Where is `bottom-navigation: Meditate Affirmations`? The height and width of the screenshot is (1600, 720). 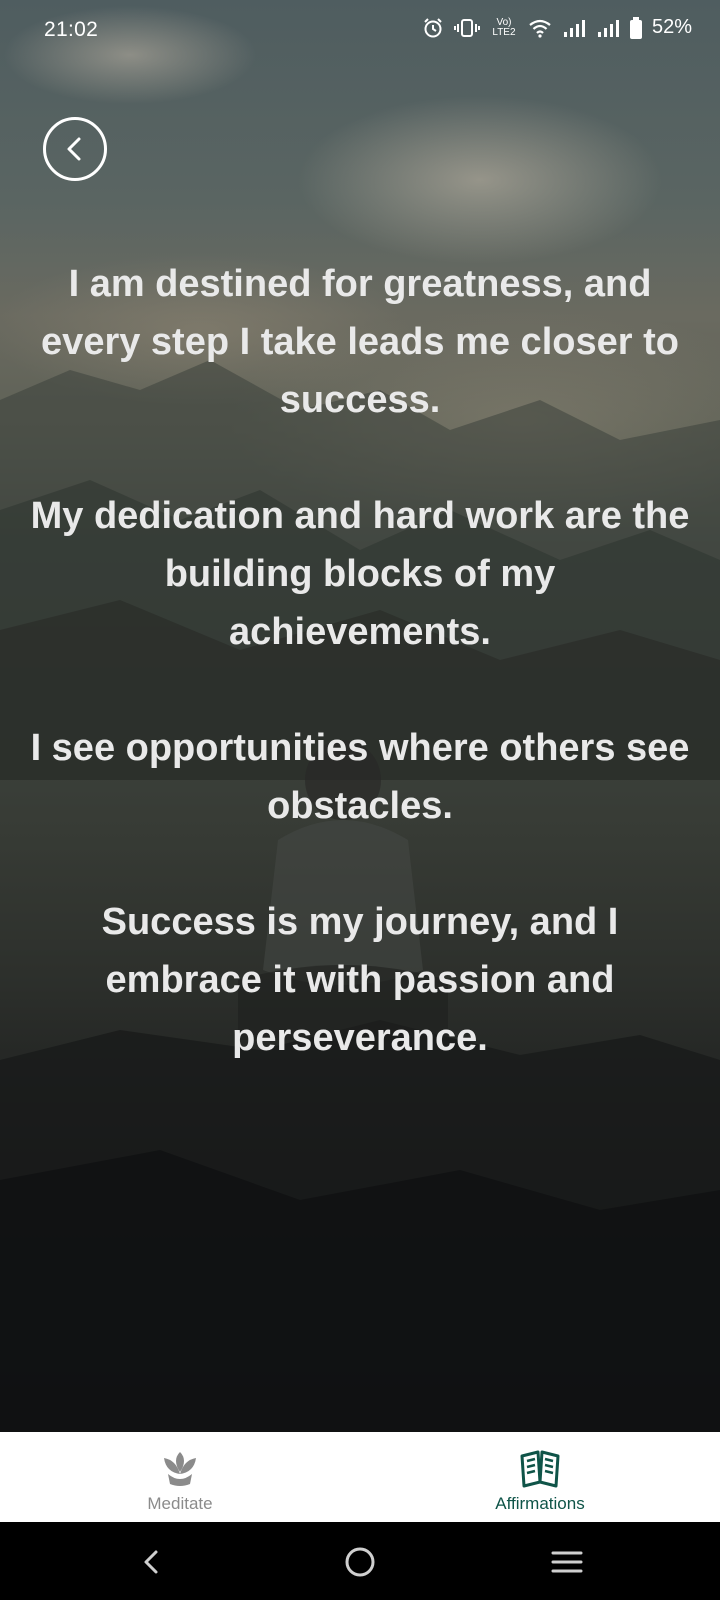 bottom-navigation: Meditate Affirmations is located at coordinates (360, 1477).